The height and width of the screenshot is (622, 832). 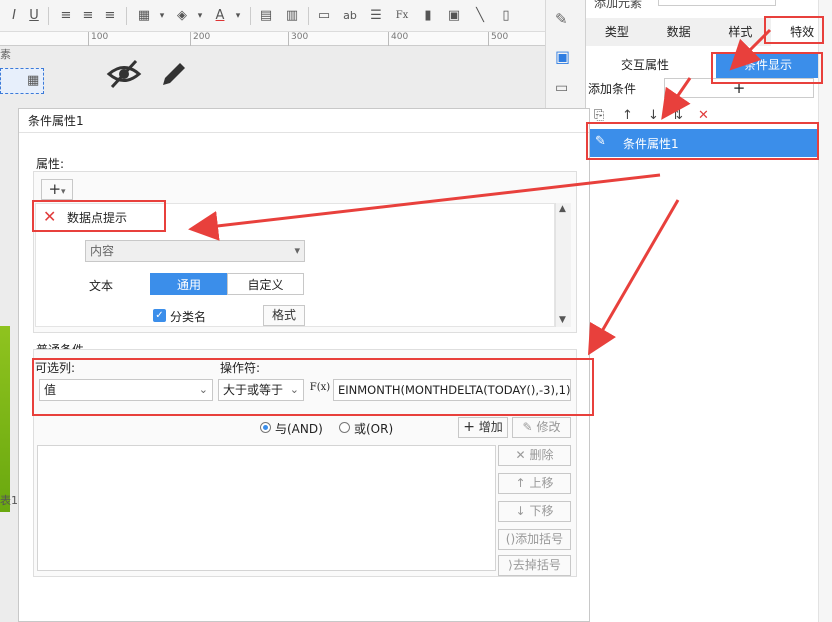 I want to click on canvas-fragment: 素, so click(x=5, y=54).